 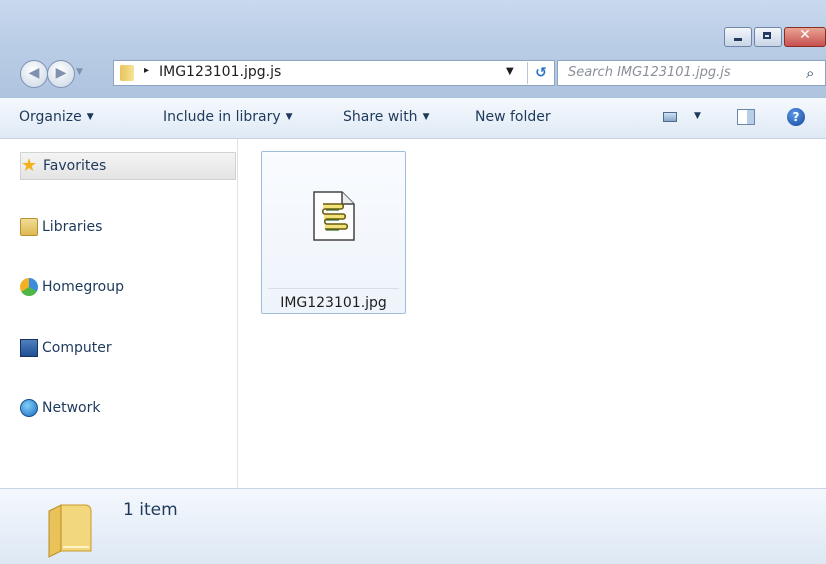 I want to click on file-name: IMG123101.jpg, so click(x=333, y=303).